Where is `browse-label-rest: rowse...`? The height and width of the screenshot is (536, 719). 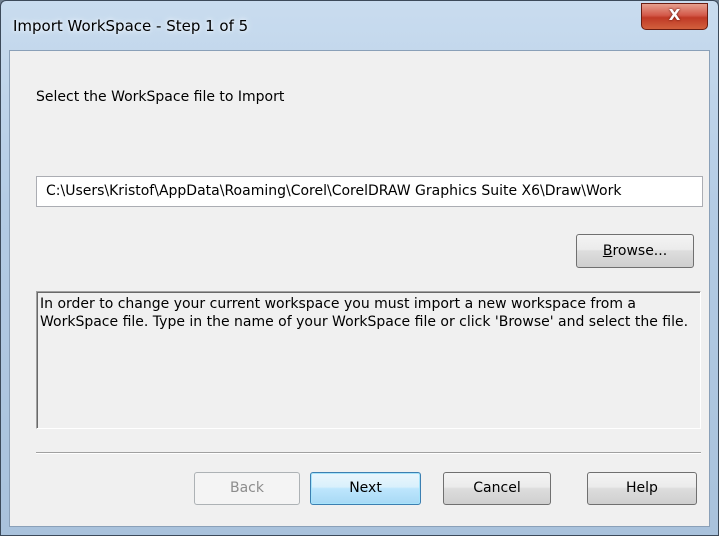
browse-label-rest: rowse... is located at coordinates (640, 250).